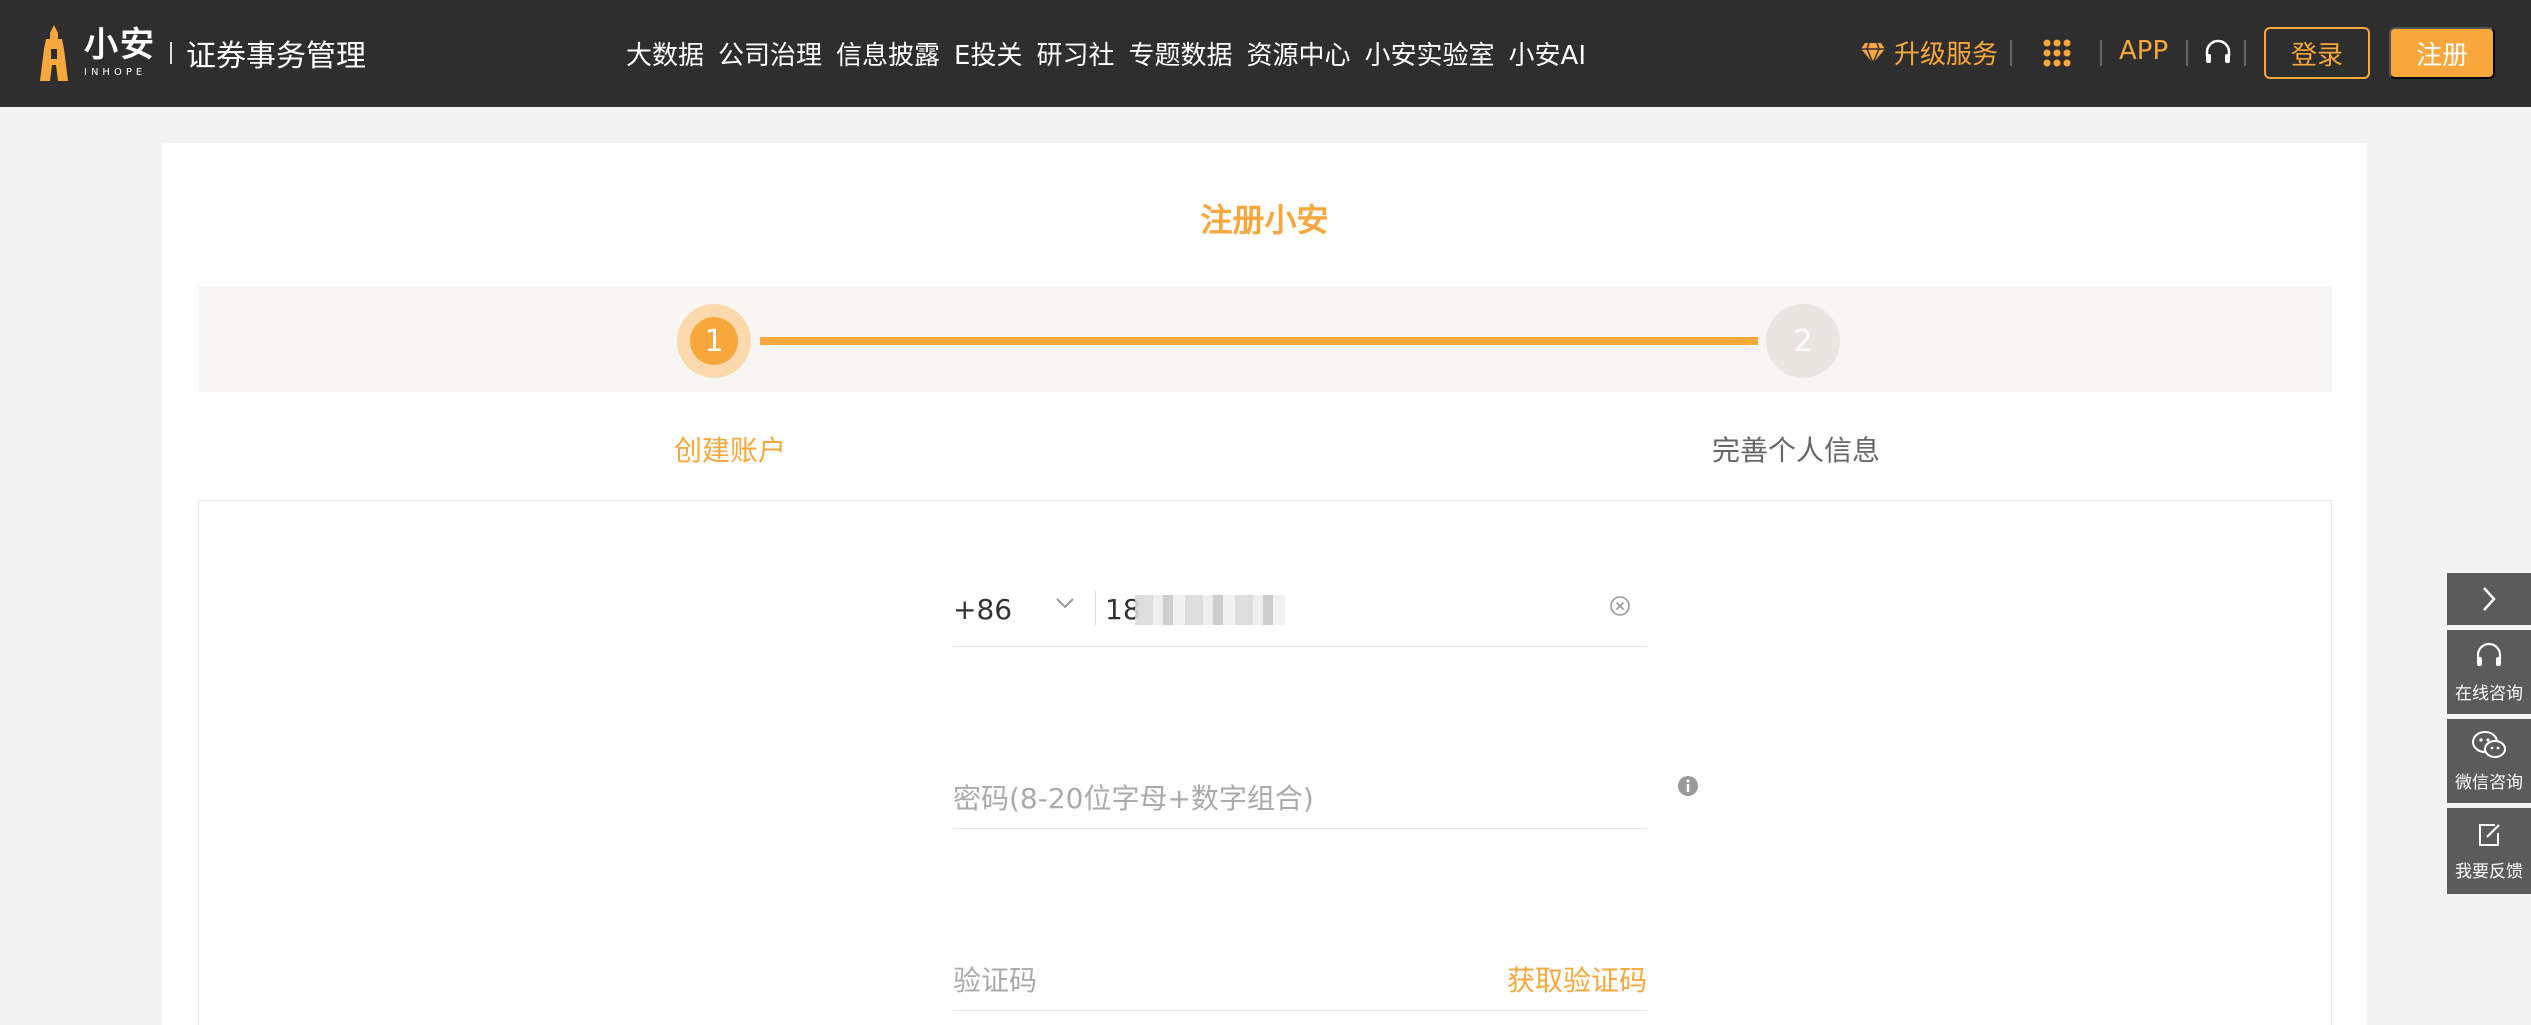  Describe the element at coordinates (2489, 672) in the screenshot. I see `online-consult-button: 在线咨询` at that location.